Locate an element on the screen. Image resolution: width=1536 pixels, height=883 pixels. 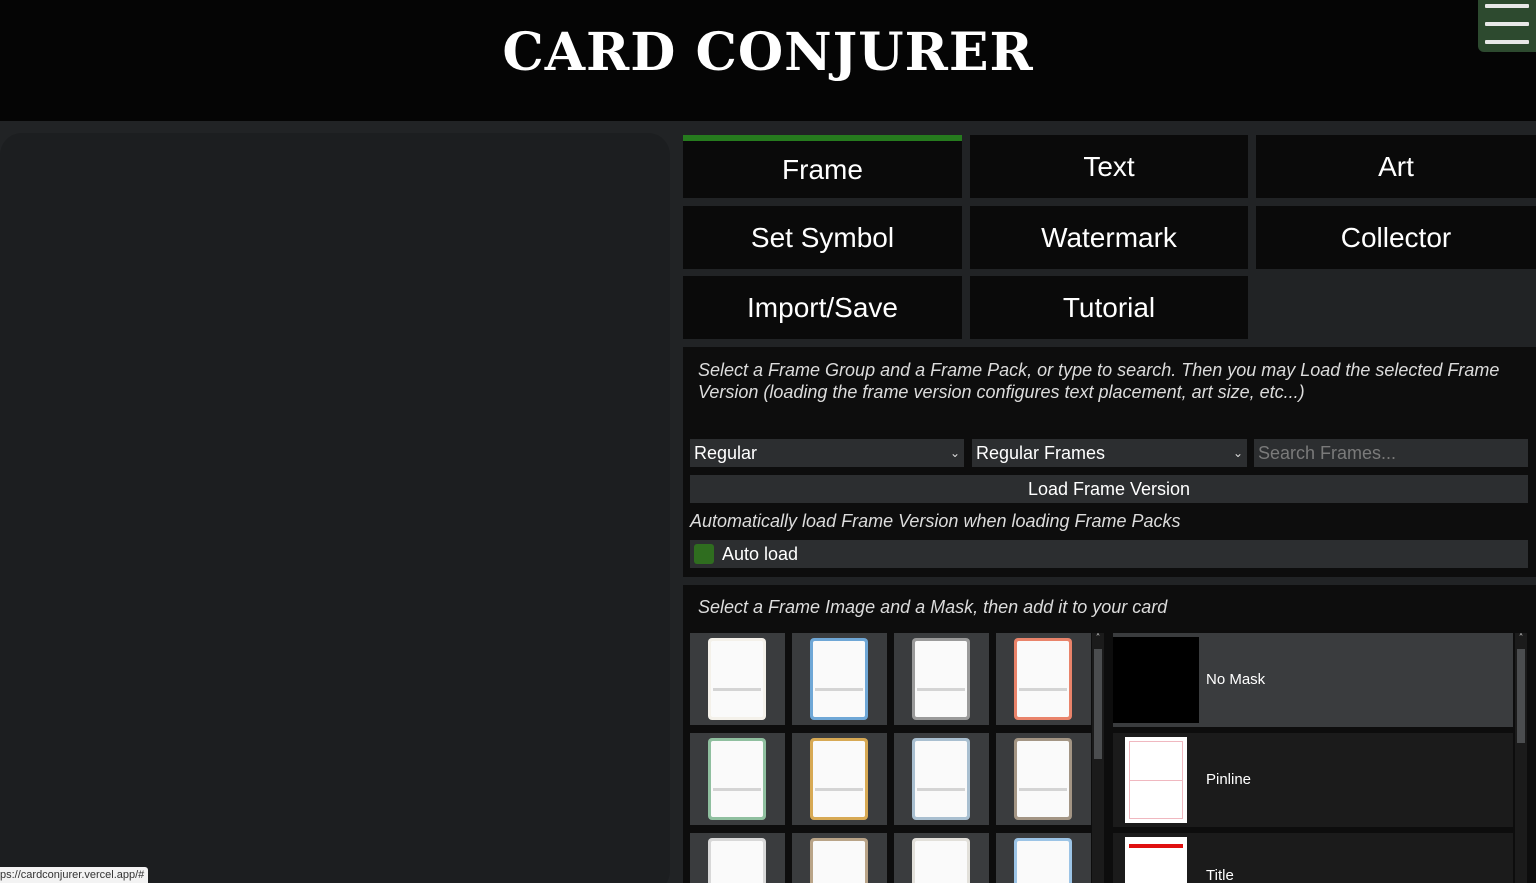
brown-frame-thumb is located at coordinates (839, 860).